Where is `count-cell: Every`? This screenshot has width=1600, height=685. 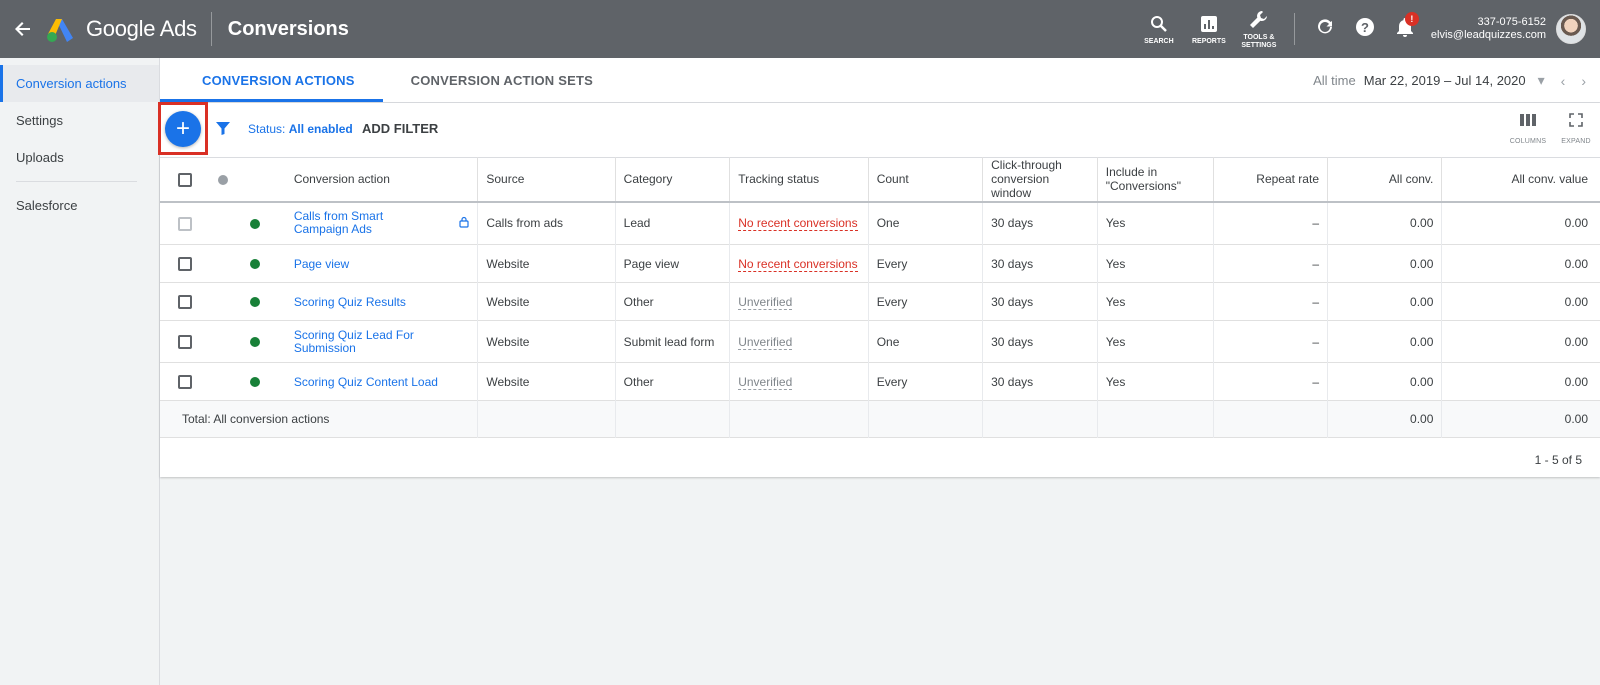
count-cell: Every is located at coordinates (926, 301).